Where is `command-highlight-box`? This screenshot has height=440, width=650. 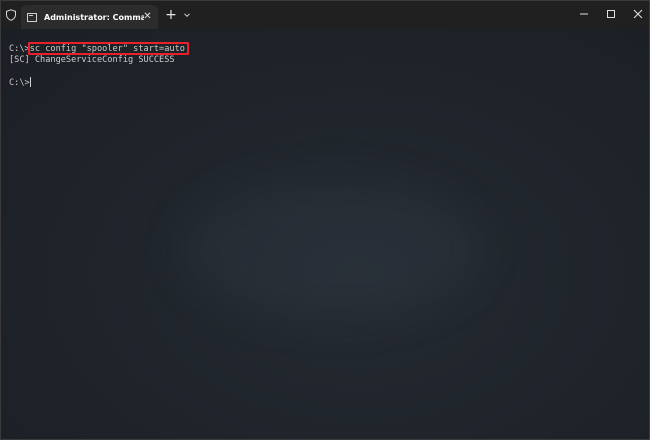
command-highlight-box is located at coordinates (108, 48).